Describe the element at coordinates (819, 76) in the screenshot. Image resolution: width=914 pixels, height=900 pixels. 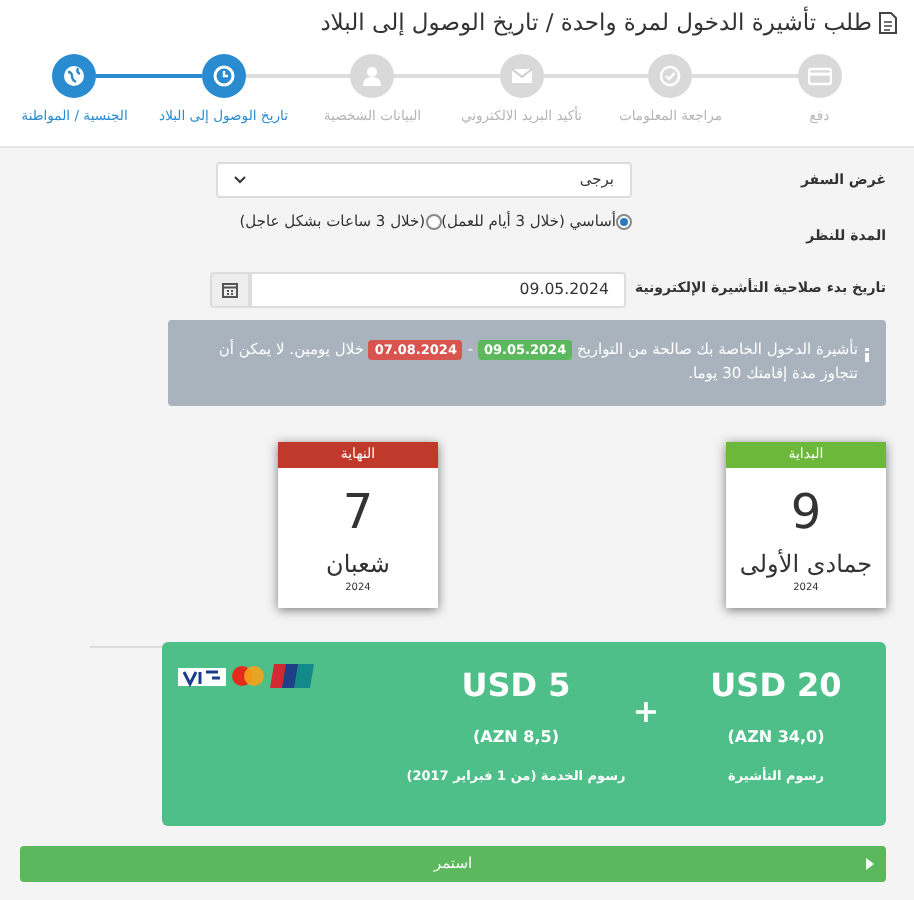
I see `credit-card-icon` at that location.